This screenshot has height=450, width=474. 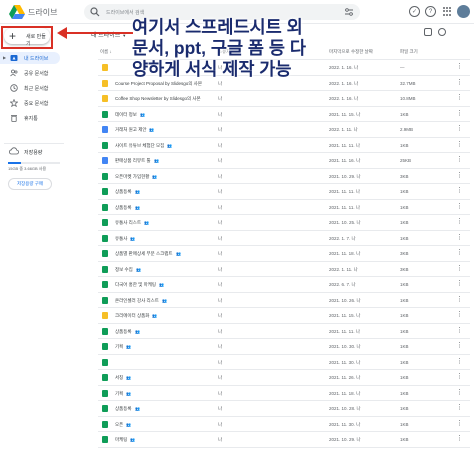 I want to click on table-row: 서칭 👥 나 2021. 11. 26. 나 1KB ⋮, so click(x=284, y=378).